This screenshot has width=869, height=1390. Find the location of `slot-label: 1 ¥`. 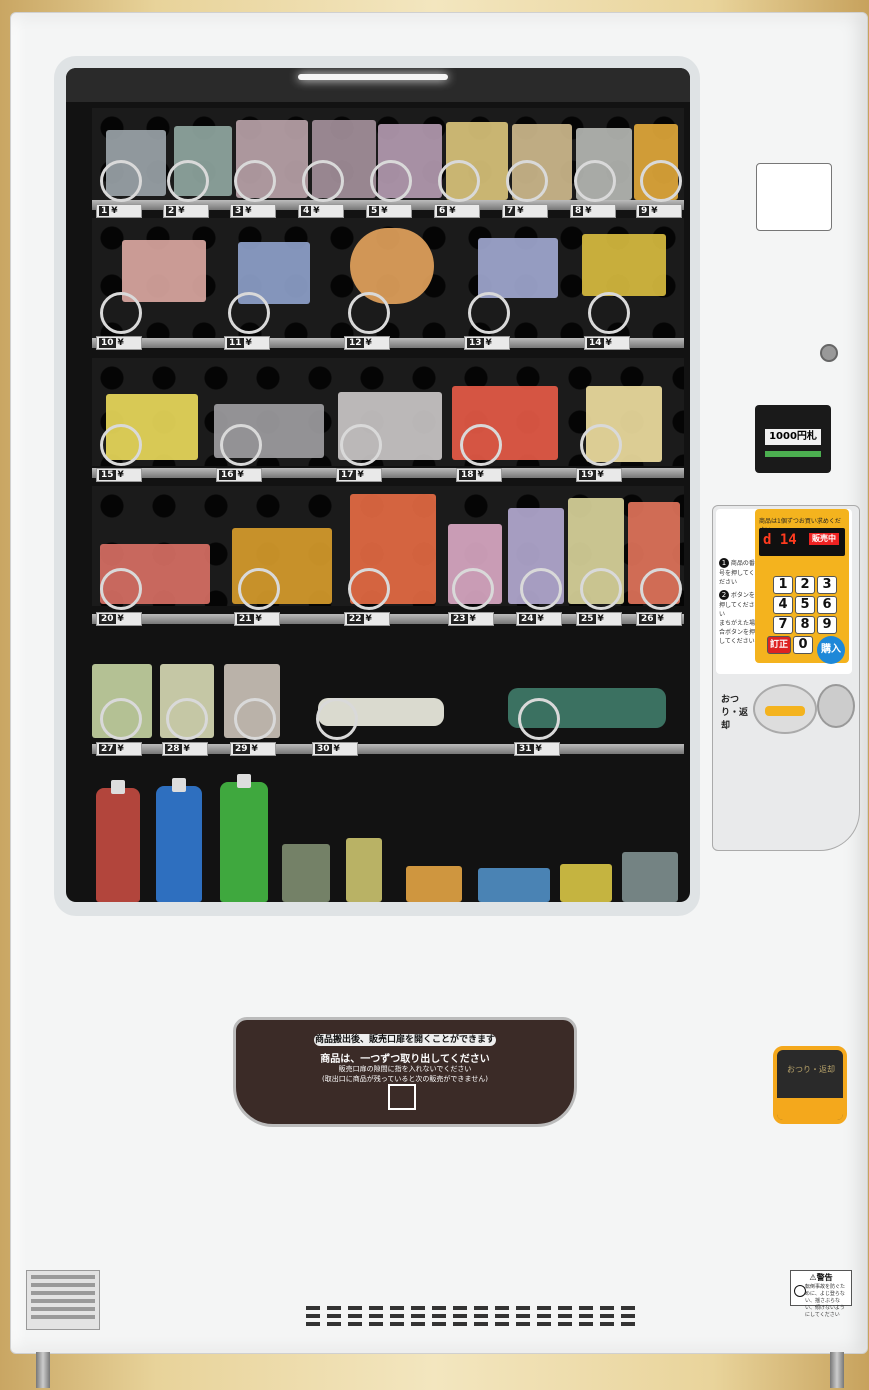

slot-label: 1 ¥ is located at coordinates (119, 211).